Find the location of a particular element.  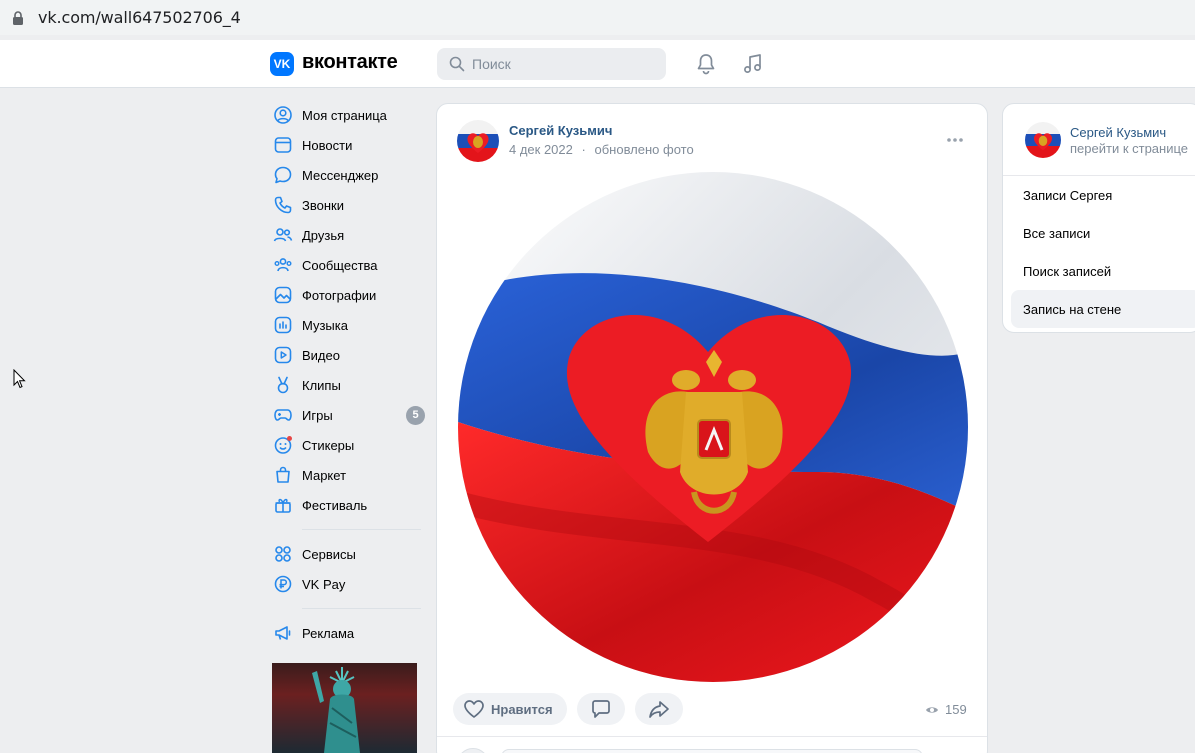

nav-label: Игры is located at coordinates (317, 415).